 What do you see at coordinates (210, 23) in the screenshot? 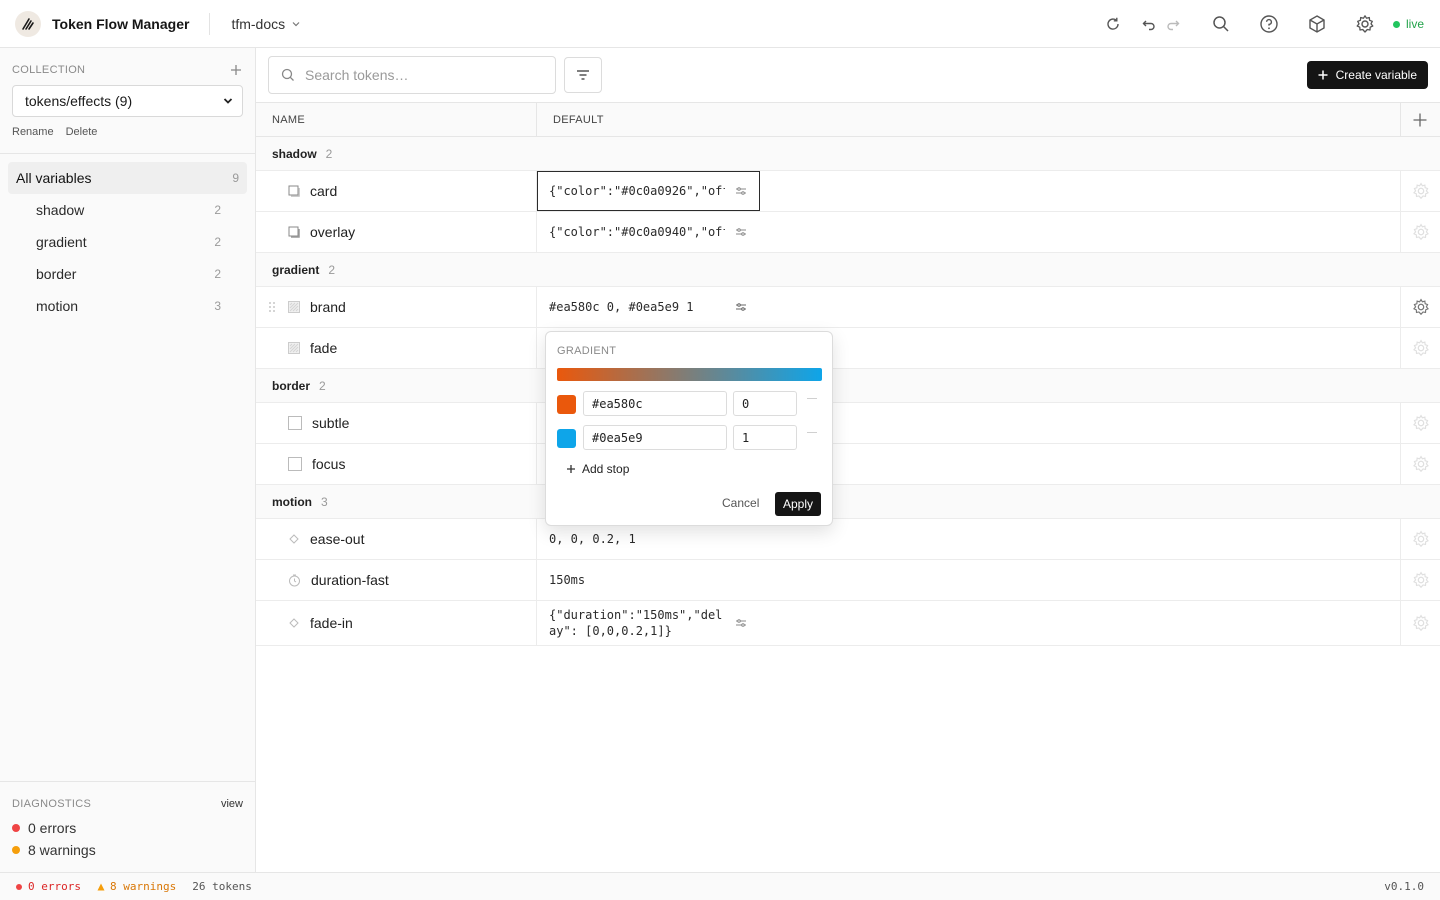
I see `divider` at bounding box center [210, 23].